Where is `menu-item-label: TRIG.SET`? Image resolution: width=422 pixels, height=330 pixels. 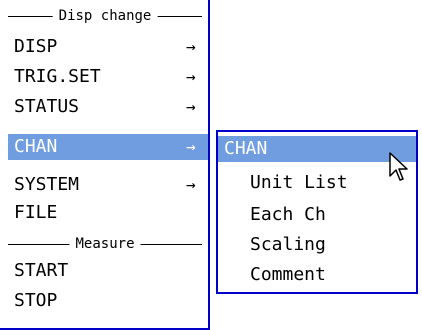
menu-item-label: TRIG.SET is located at coordinates (57, 76).